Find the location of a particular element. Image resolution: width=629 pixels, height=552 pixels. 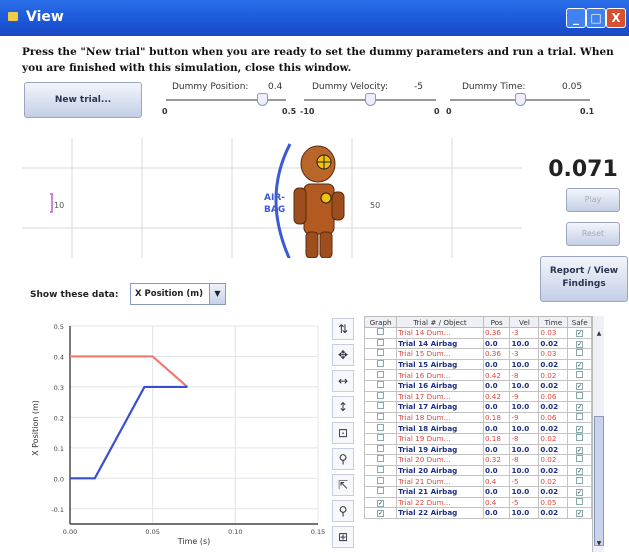

scrollbar-thumb is located at coordinates (599, 481).